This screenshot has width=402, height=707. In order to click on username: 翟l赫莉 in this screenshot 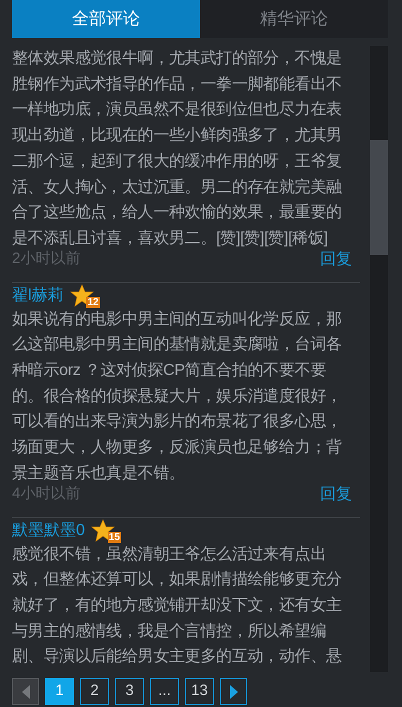, I will do `click(38, 296)`.